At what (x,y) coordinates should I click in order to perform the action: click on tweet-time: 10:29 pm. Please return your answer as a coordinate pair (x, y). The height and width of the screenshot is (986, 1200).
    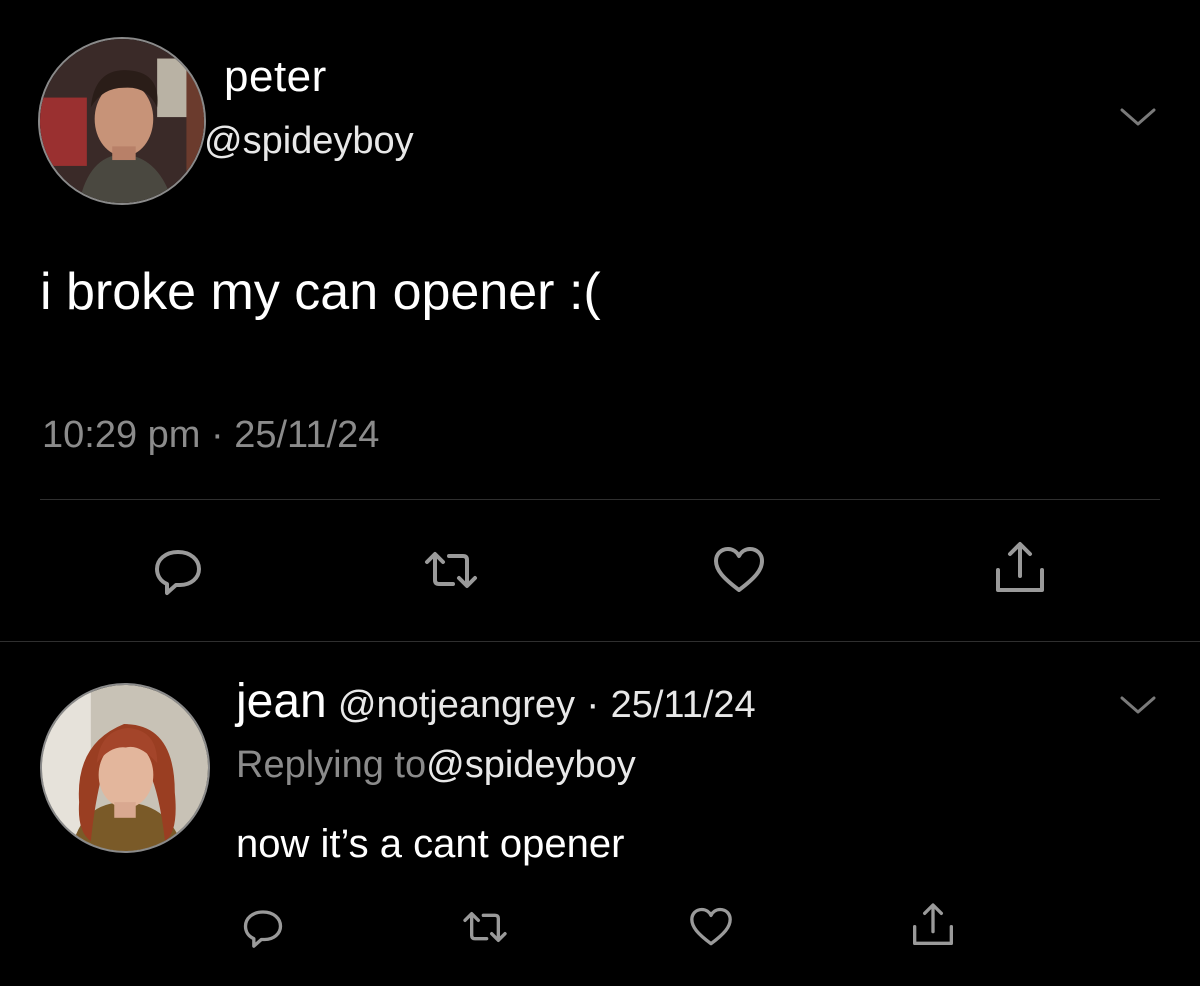
    Looking at the image, I should click on (121, 435).